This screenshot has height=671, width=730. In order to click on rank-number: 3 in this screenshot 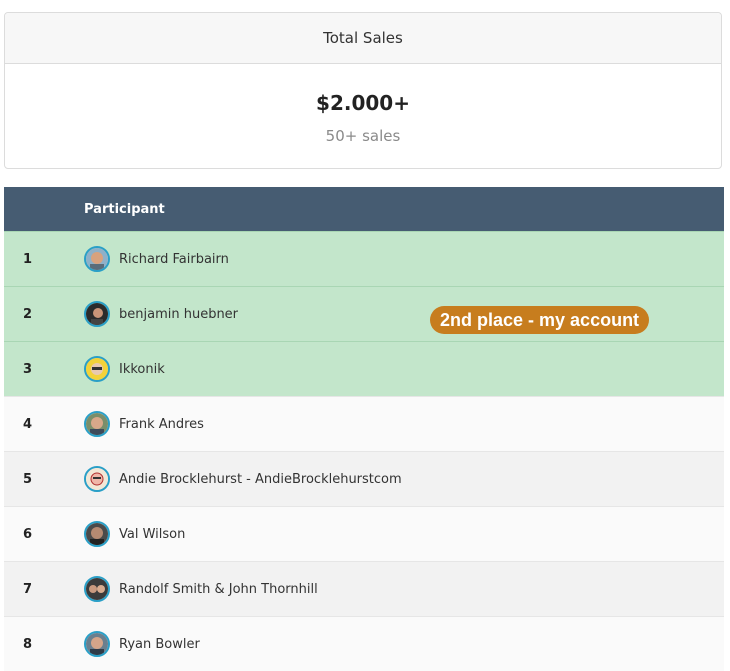, I will do `click(28, 369)`.